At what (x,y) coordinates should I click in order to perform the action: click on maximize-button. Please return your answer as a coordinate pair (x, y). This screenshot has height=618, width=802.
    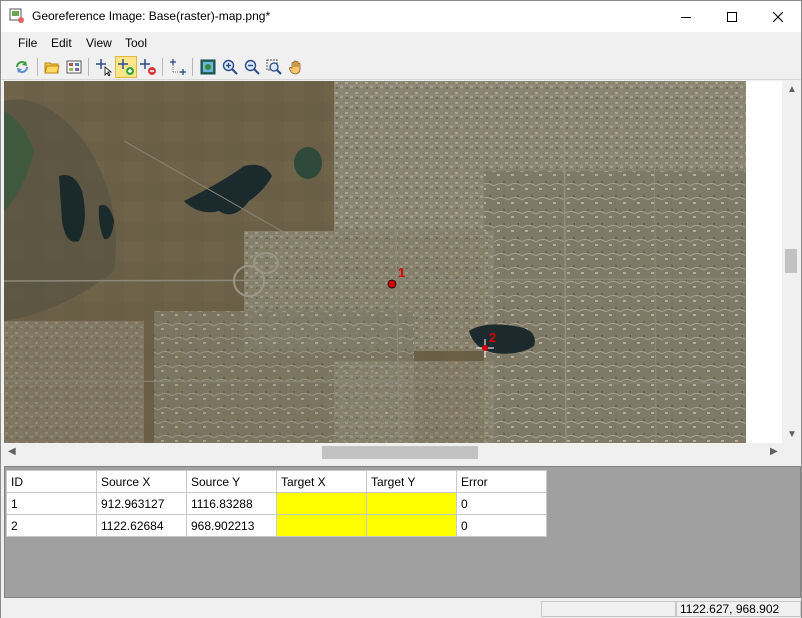
    Looking at the image, I should click on (732, 16).